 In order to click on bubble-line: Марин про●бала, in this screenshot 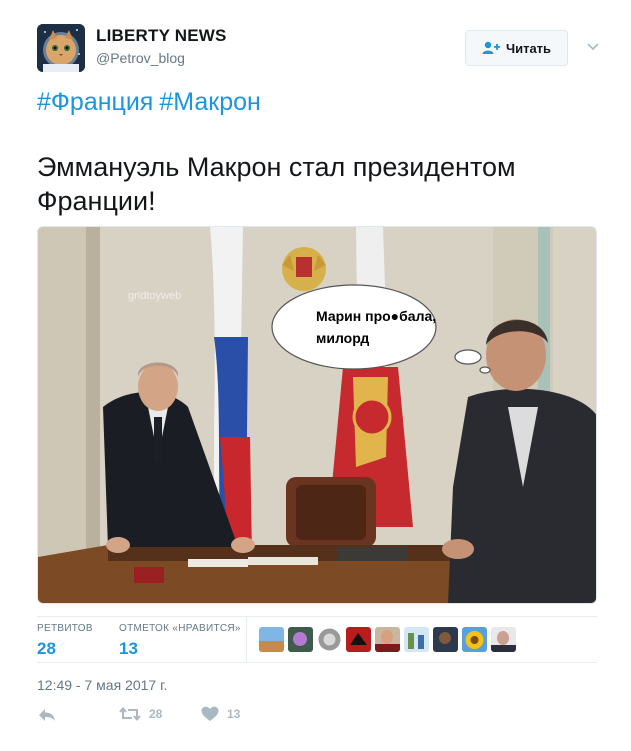, I will do `click(376, 316)`.